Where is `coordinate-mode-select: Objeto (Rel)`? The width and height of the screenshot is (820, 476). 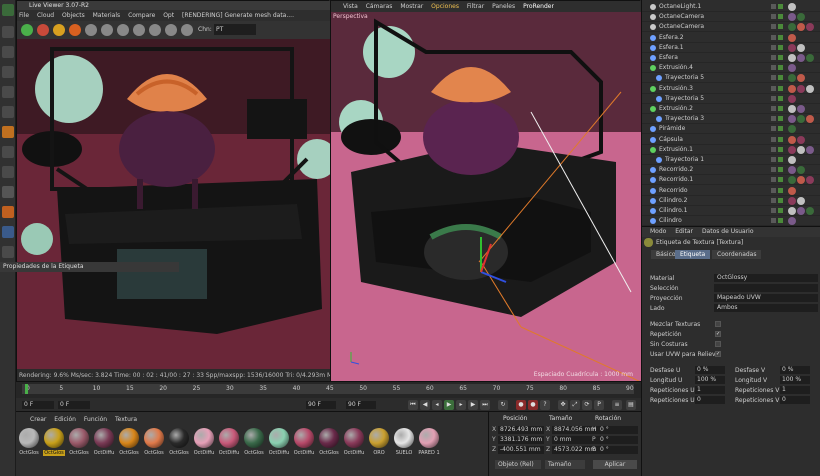
coordinate-mode-select: Objeto (Rel) is located at coordinates (518, 464).